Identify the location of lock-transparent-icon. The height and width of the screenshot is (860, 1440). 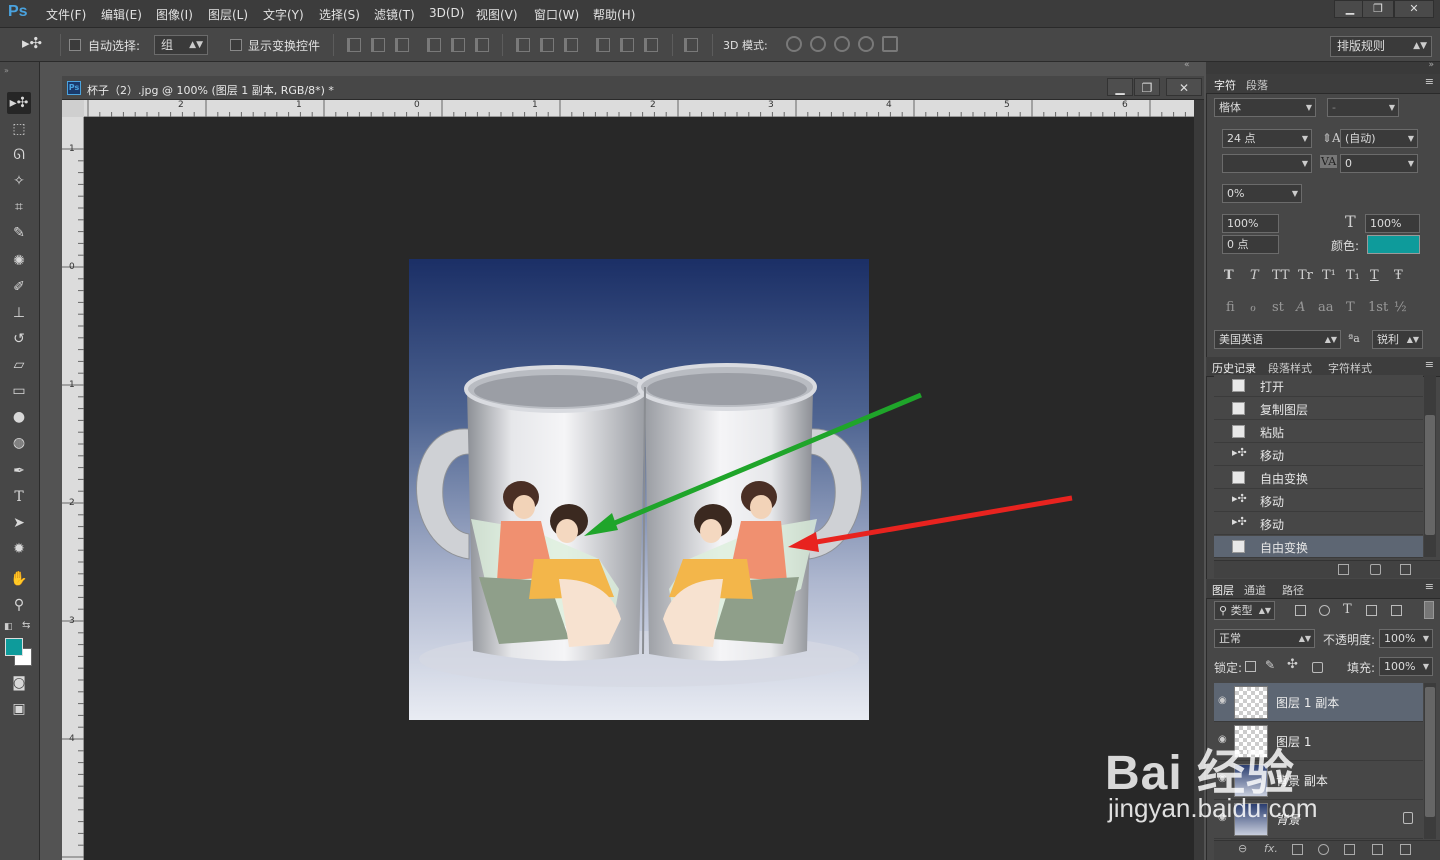
(1250, 666).